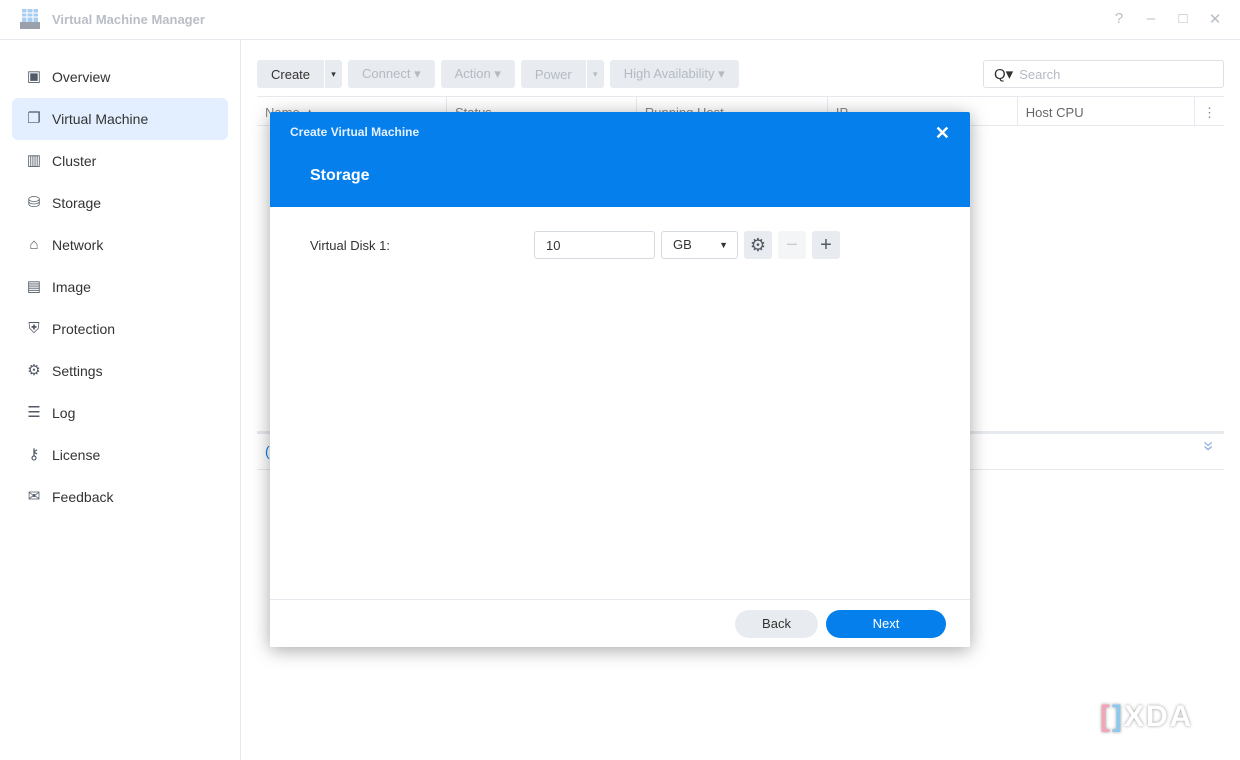 The image size is (1240, 760). I want to click on detail-tab: (, so click(267, 451).